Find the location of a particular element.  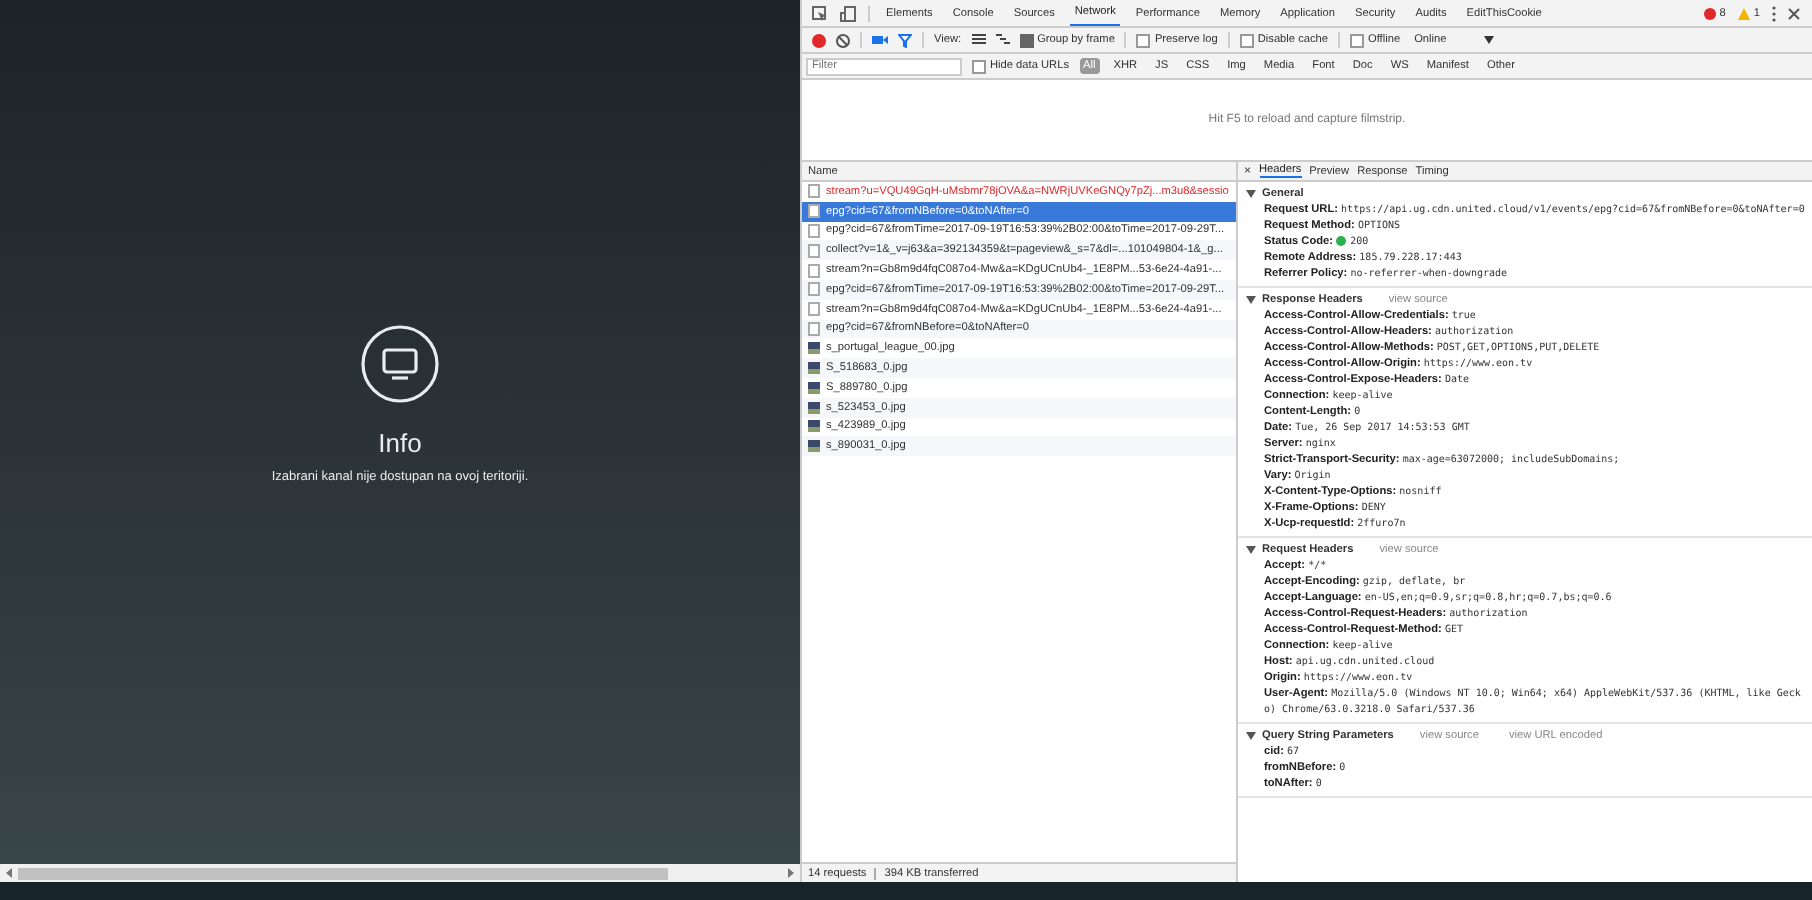

page-title: Info is located at coordinates (400, 443).